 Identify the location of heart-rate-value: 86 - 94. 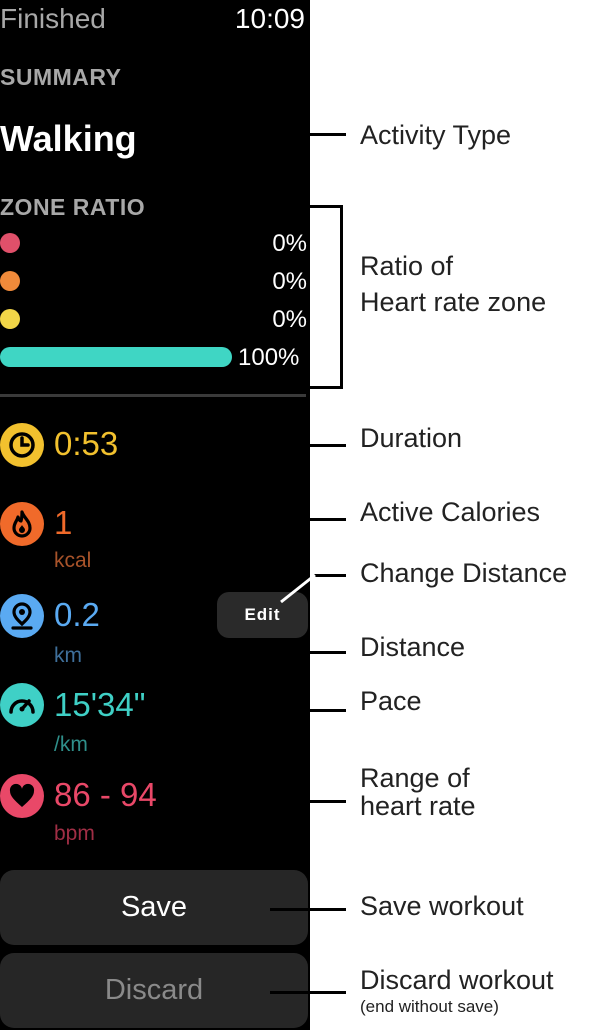
(105, 794).